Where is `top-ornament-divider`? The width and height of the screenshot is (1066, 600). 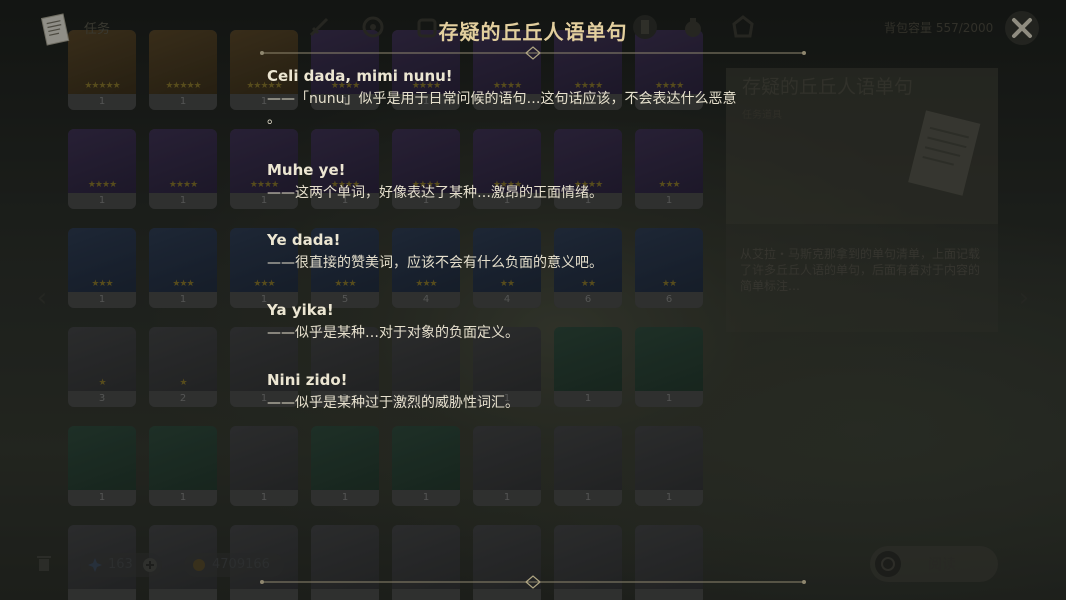
top-ornament-divider is located at coordinates (533, 53).